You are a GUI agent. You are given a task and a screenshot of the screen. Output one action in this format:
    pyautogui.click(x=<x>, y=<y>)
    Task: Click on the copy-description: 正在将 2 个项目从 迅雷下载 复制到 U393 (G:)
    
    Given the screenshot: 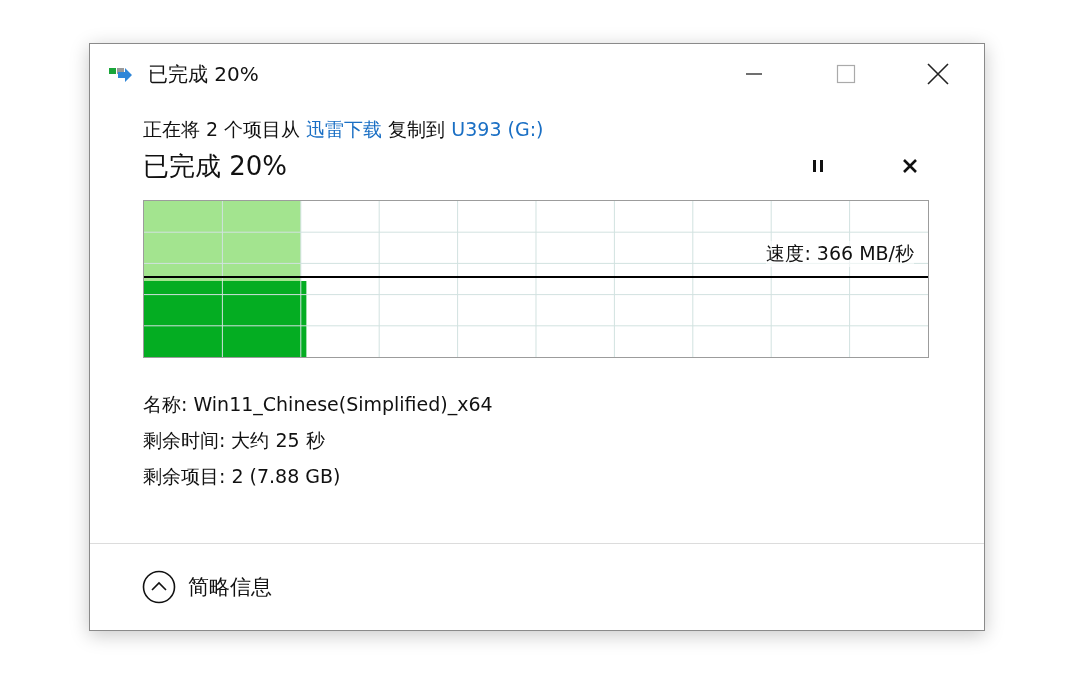 What is the action you would take?
    pyautogui.click(x=344, y=129)
    